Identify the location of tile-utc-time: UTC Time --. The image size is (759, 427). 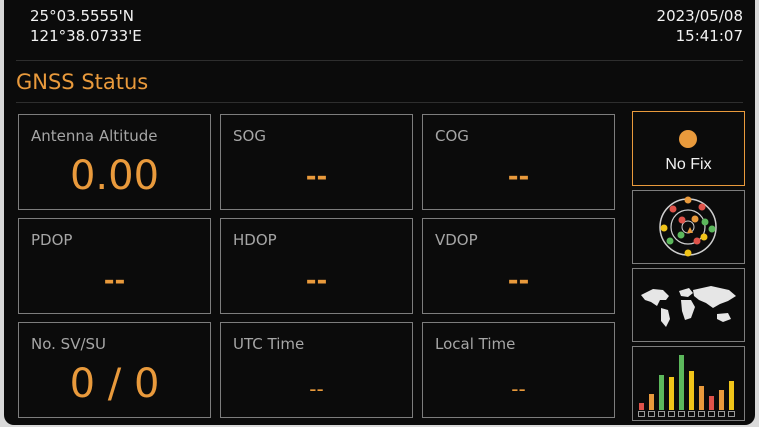
(316, 370).